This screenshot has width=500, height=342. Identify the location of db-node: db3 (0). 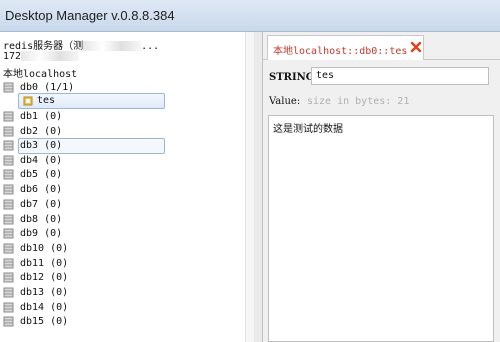
(118, 145).